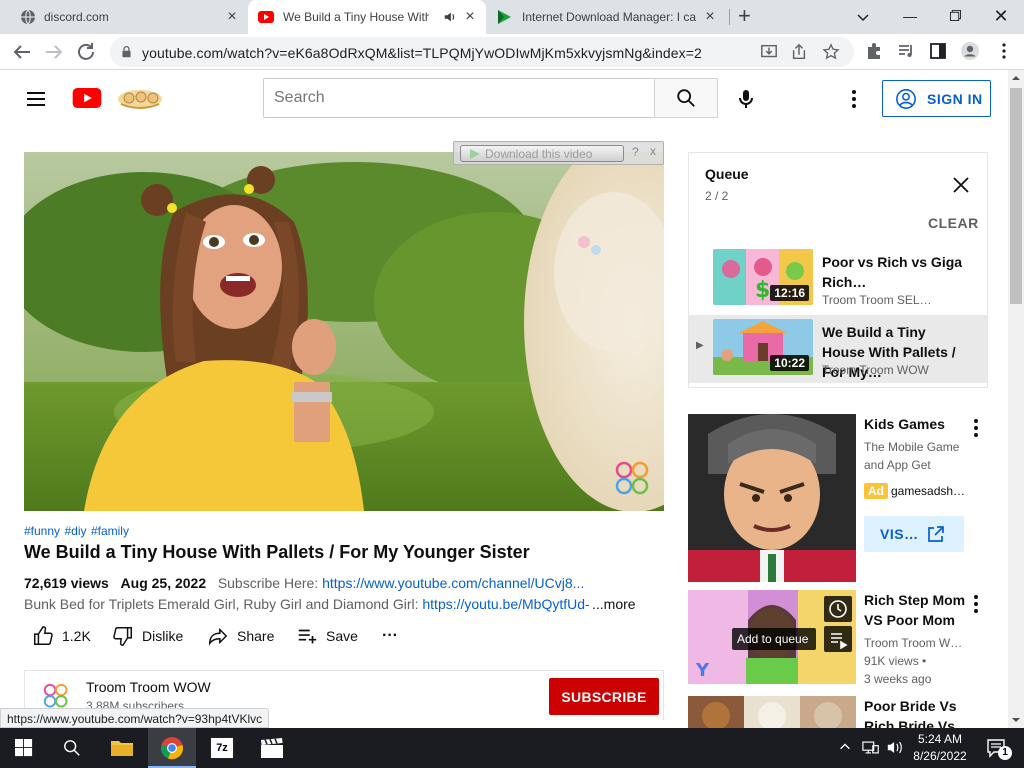 This screenshot has height=768, width=1024. Describe the element at coordinates (744, 16) in the screenshot. I see `new-tab-button: +` at that location.